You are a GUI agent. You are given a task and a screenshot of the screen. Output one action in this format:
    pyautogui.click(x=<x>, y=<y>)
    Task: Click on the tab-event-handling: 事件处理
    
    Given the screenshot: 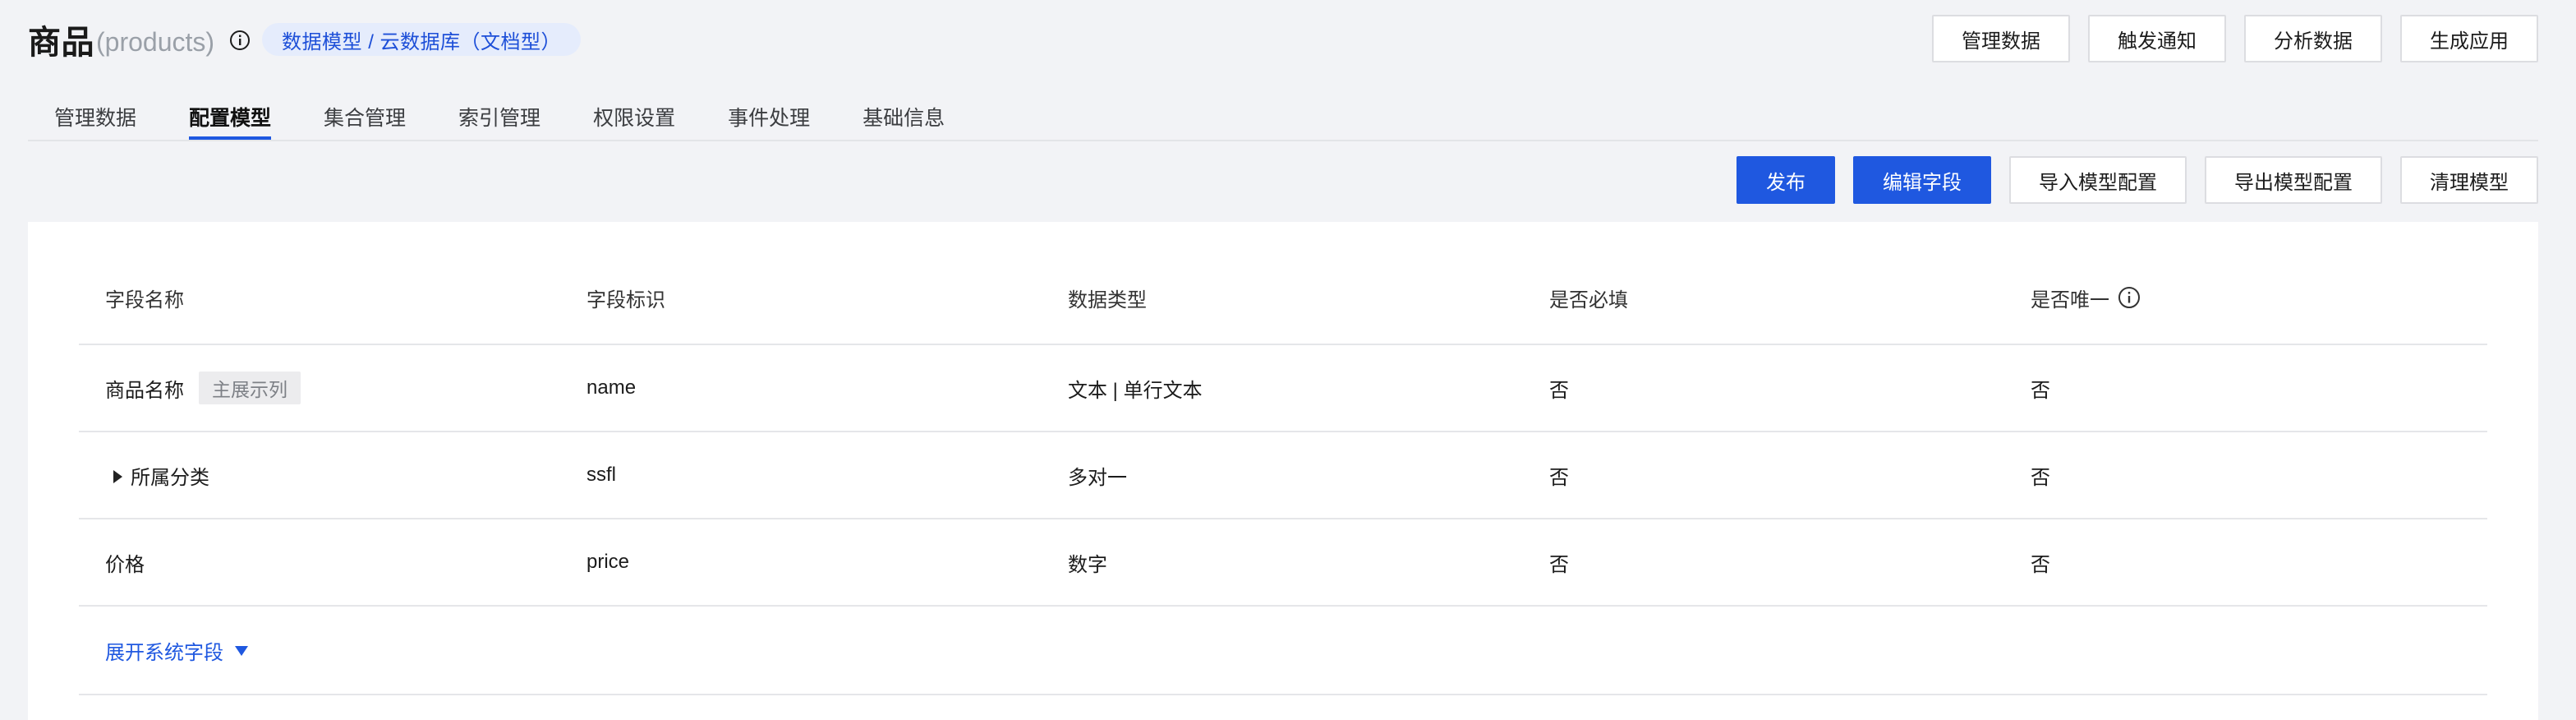 What is the action you would take?
    pyautogui.click(x=769, y=115)
    